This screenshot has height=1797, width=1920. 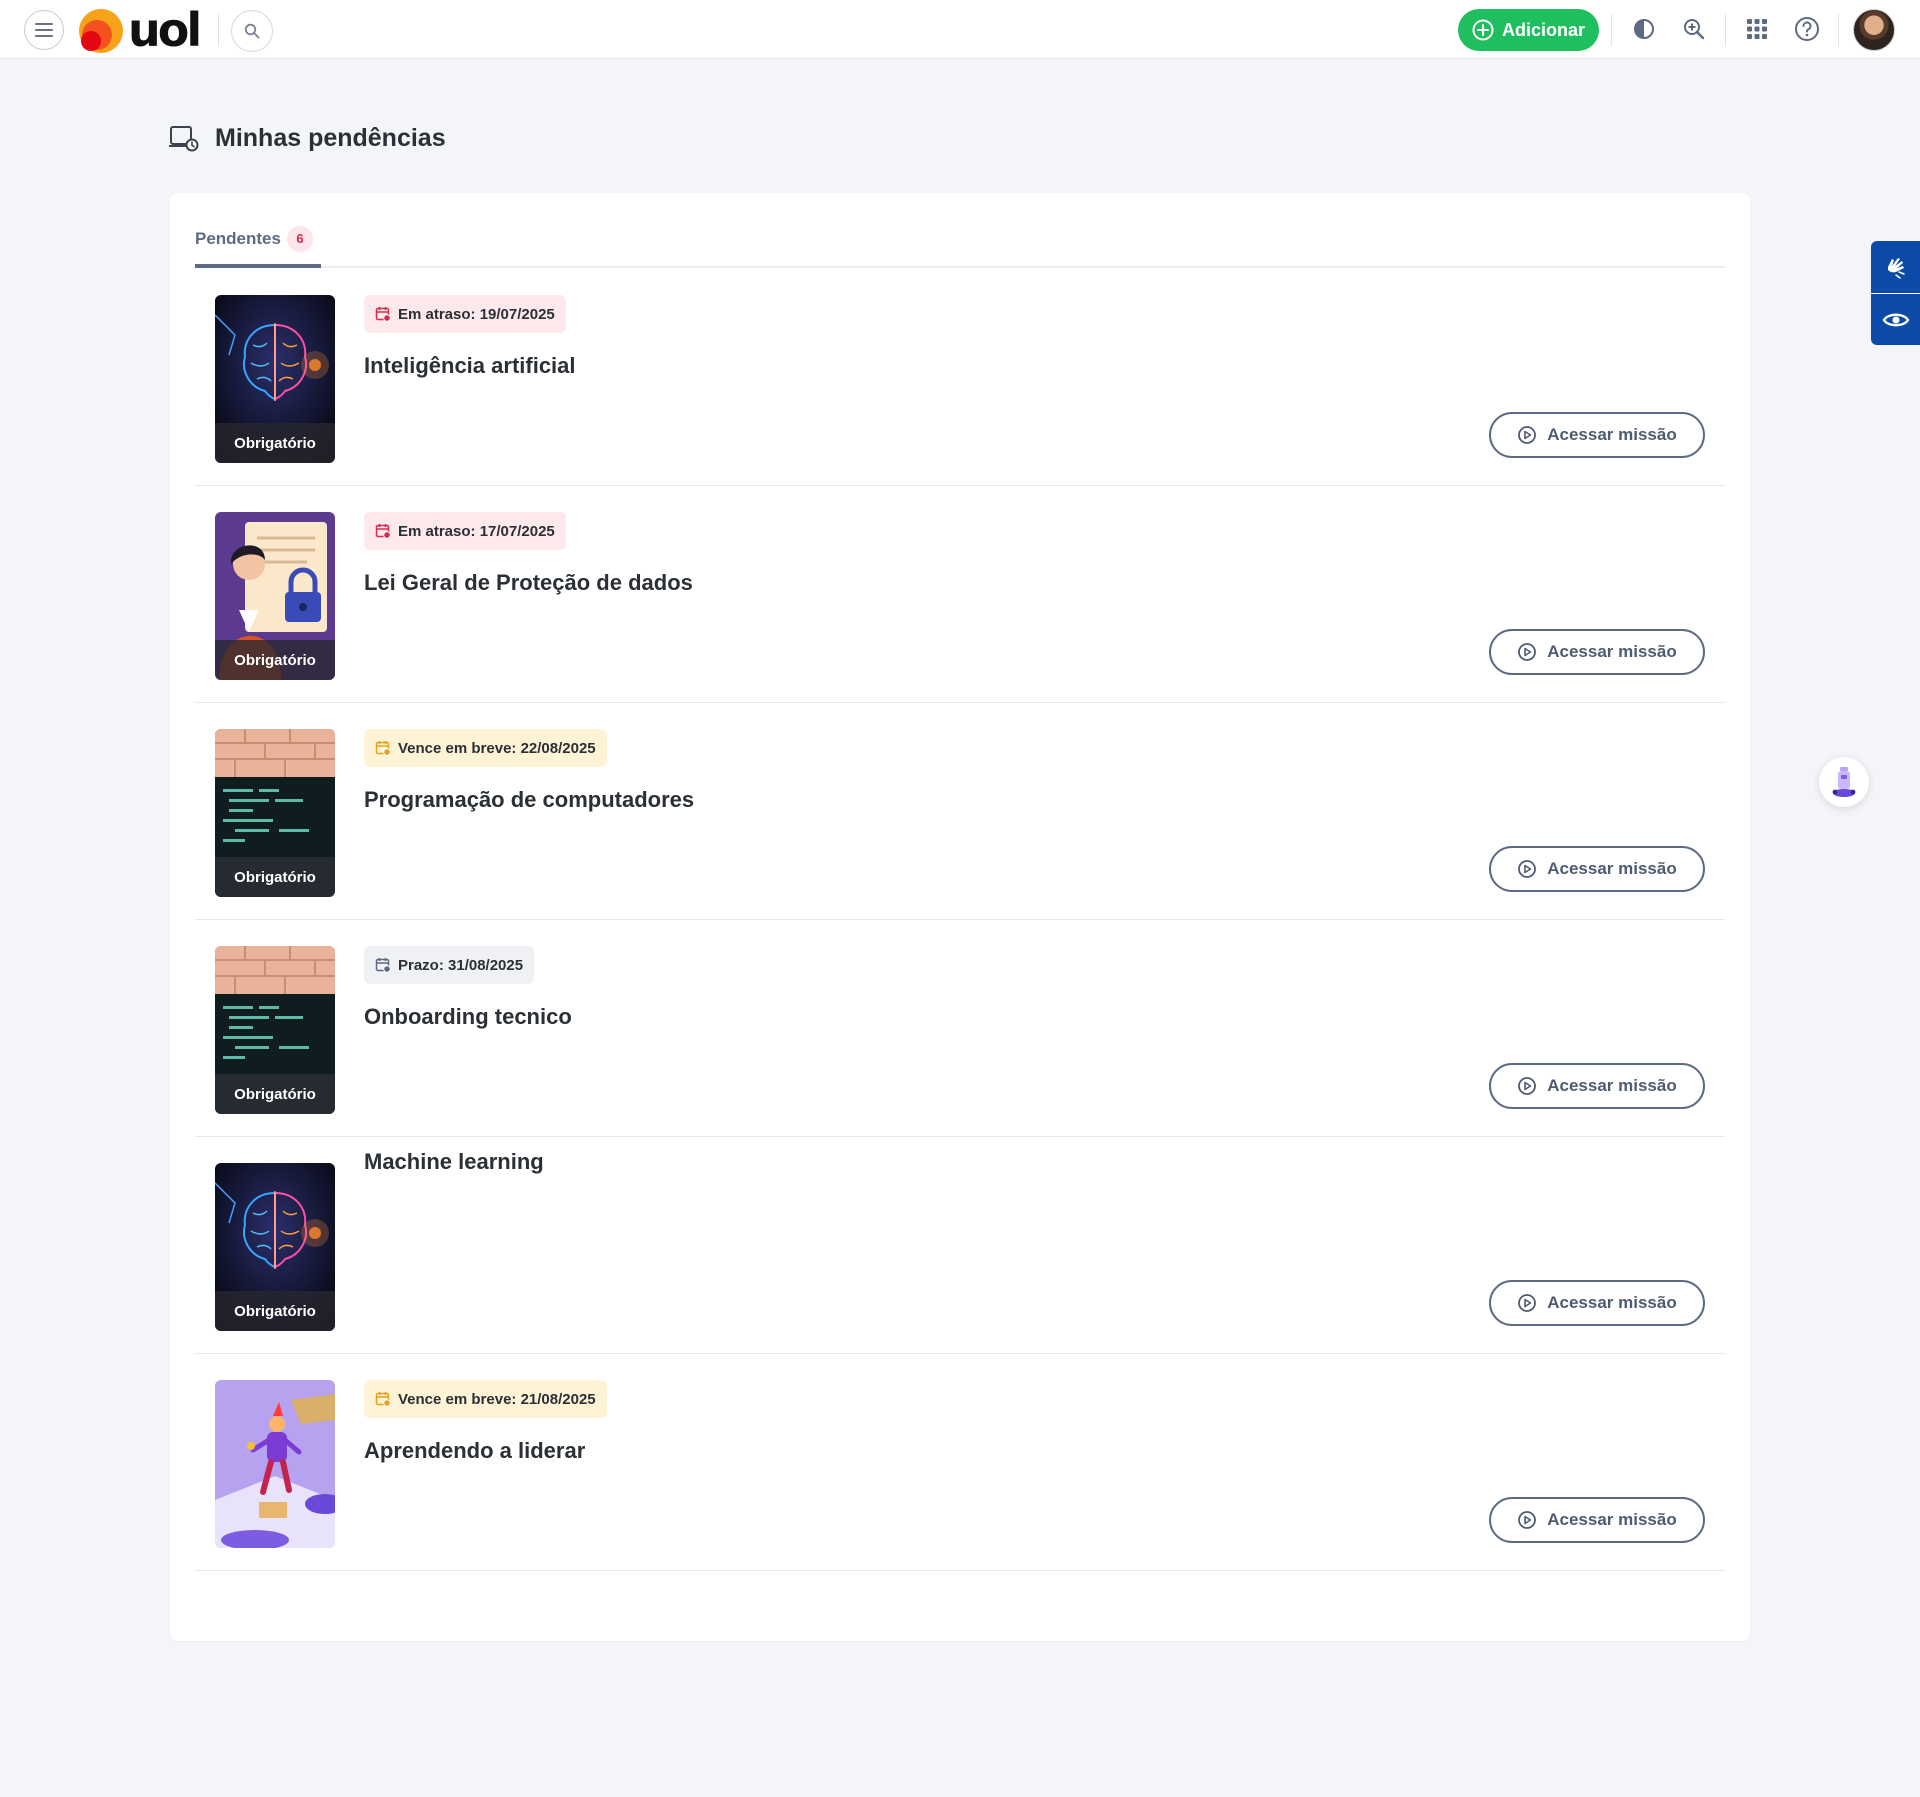 I want to click on due-date-badge: Em atraso: 19/07/2025, so click(x=465, y=314).